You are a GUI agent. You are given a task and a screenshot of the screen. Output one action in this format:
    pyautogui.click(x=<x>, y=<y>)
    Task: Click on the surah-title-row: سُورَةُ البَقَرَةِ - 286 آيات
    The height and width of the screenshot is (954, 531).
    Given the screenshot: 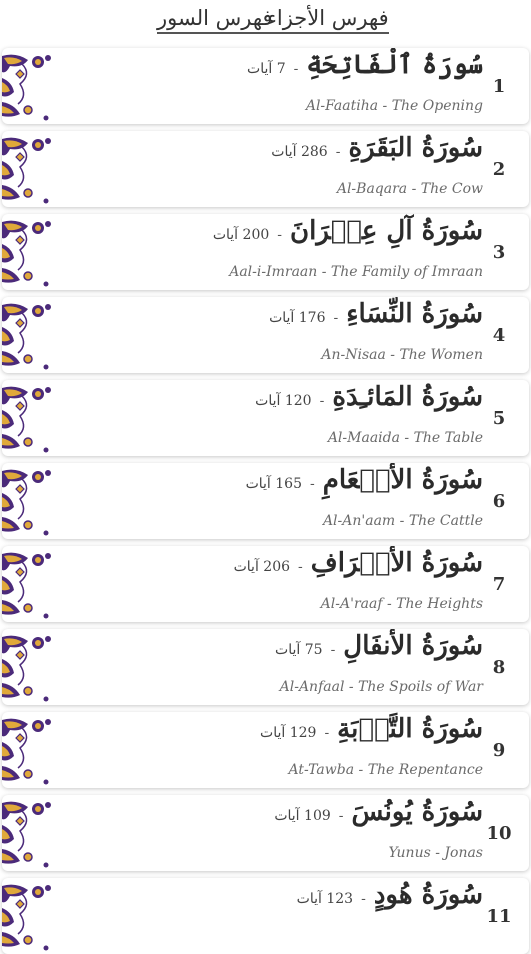 What is the action you would take?
    pyautogui.click(x=377, y=148)
    